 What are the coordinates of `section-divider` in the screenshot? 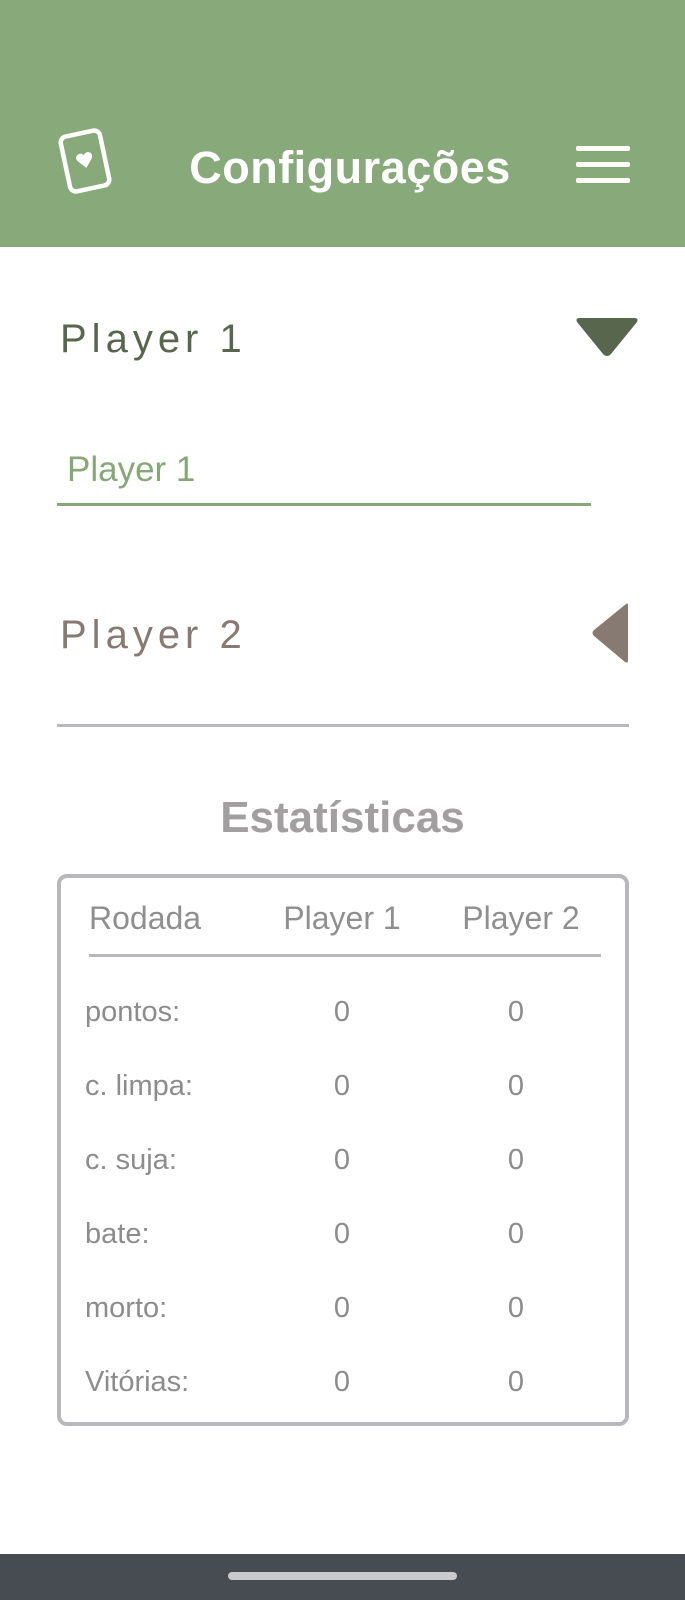 It's located at (343, 725).